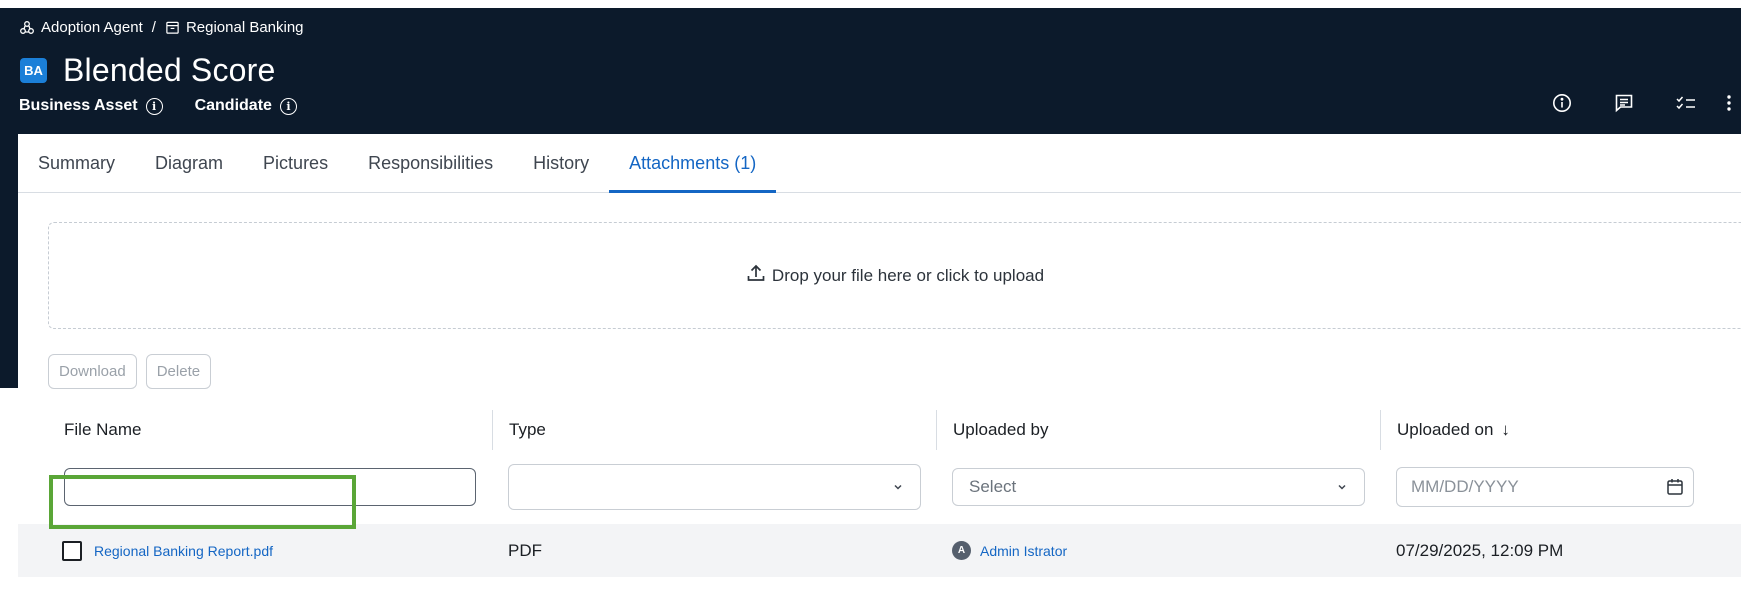 The width and height of the screenshot is (1741, 611). I want to click on column-header-uploaded-on: Uploaded on ↓, so click(1560, 430).